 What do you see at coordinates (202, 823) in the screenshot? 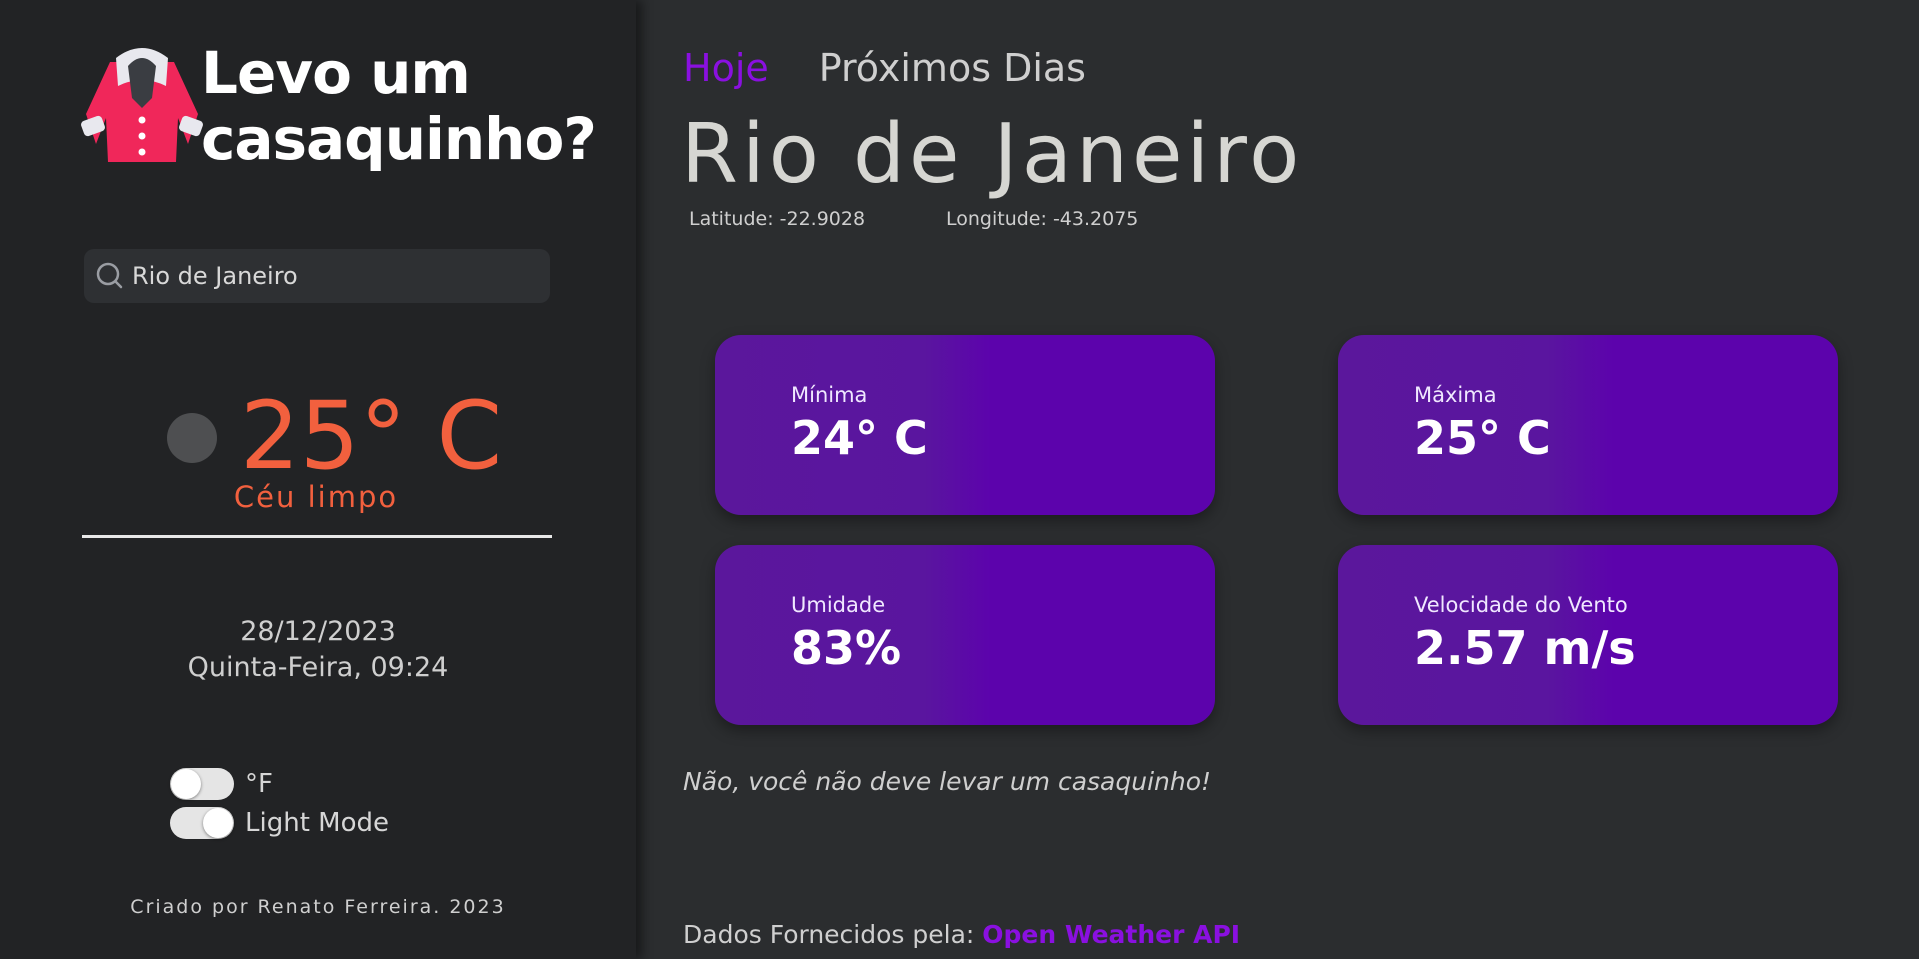
I see `light-mode-toggle` at bounding box center [202, 823].